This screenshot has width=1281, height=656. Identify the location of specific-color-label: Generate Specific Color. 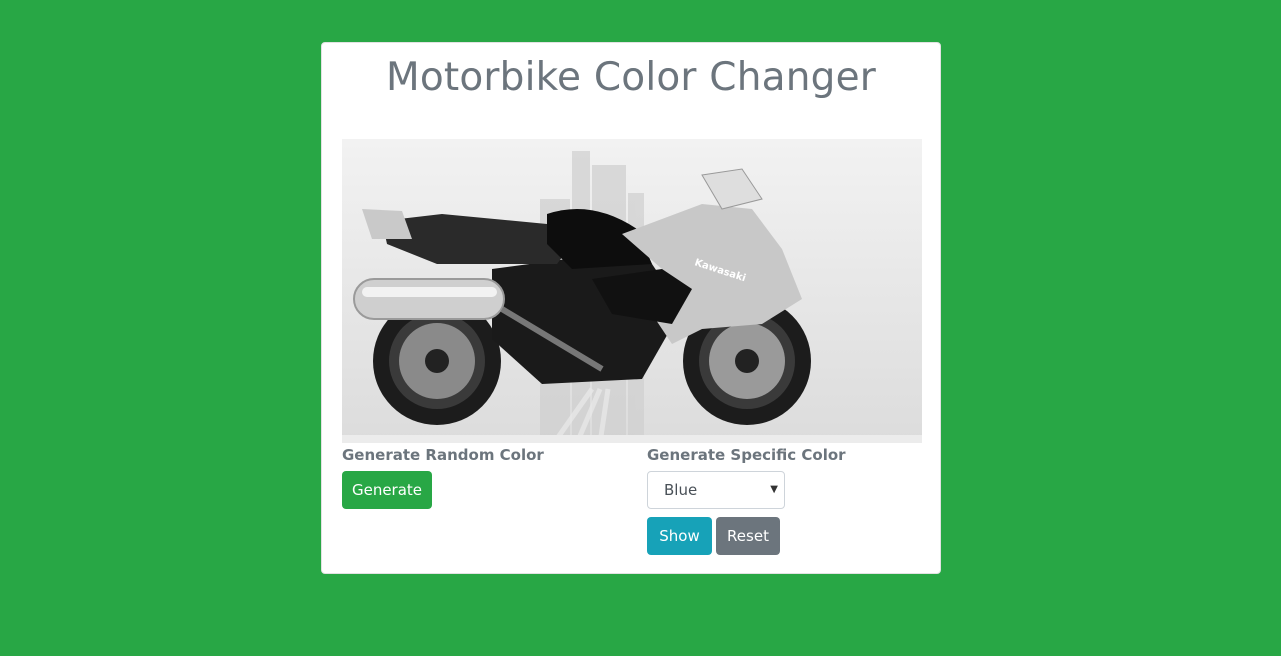
(746, 455).